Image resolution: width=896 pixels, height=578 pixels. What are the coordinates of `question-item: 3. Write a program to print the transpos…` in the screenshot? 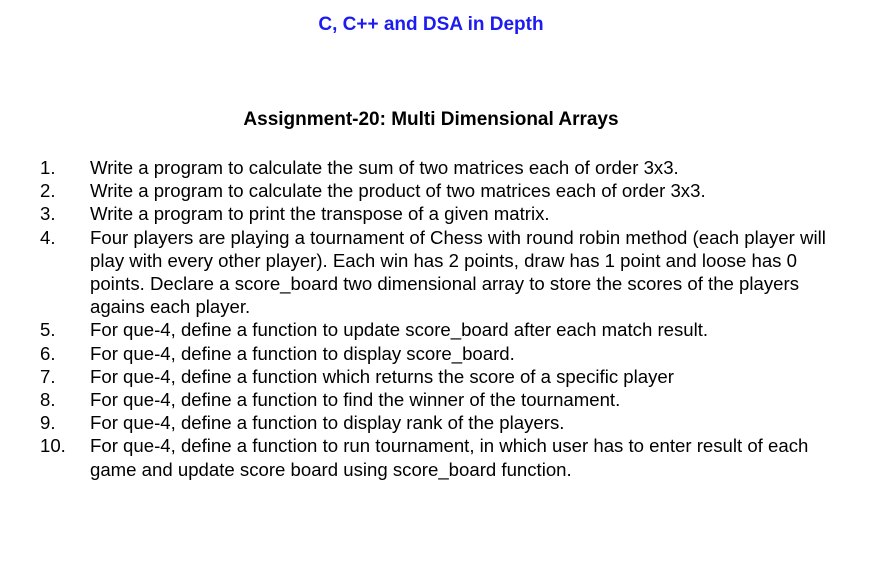 It's located at (435, 213).